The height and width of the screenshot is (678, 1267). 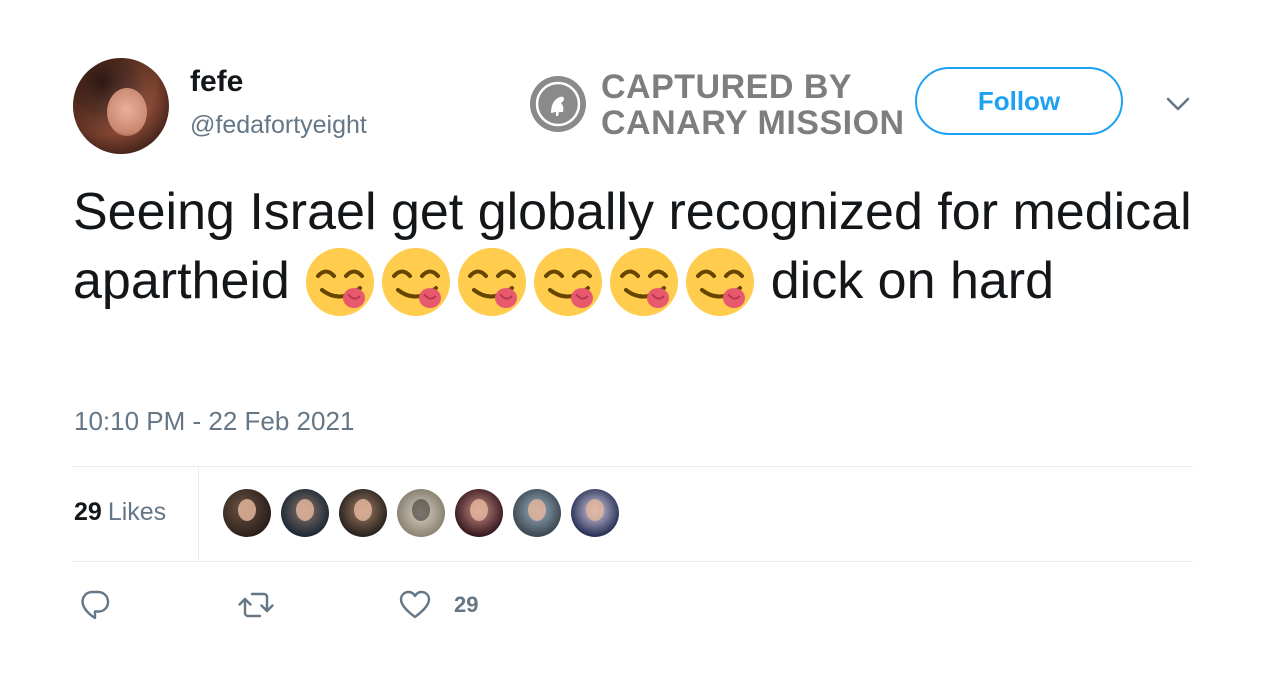 I want to click on follow-button: Follow, so click(x=1019, y=101).